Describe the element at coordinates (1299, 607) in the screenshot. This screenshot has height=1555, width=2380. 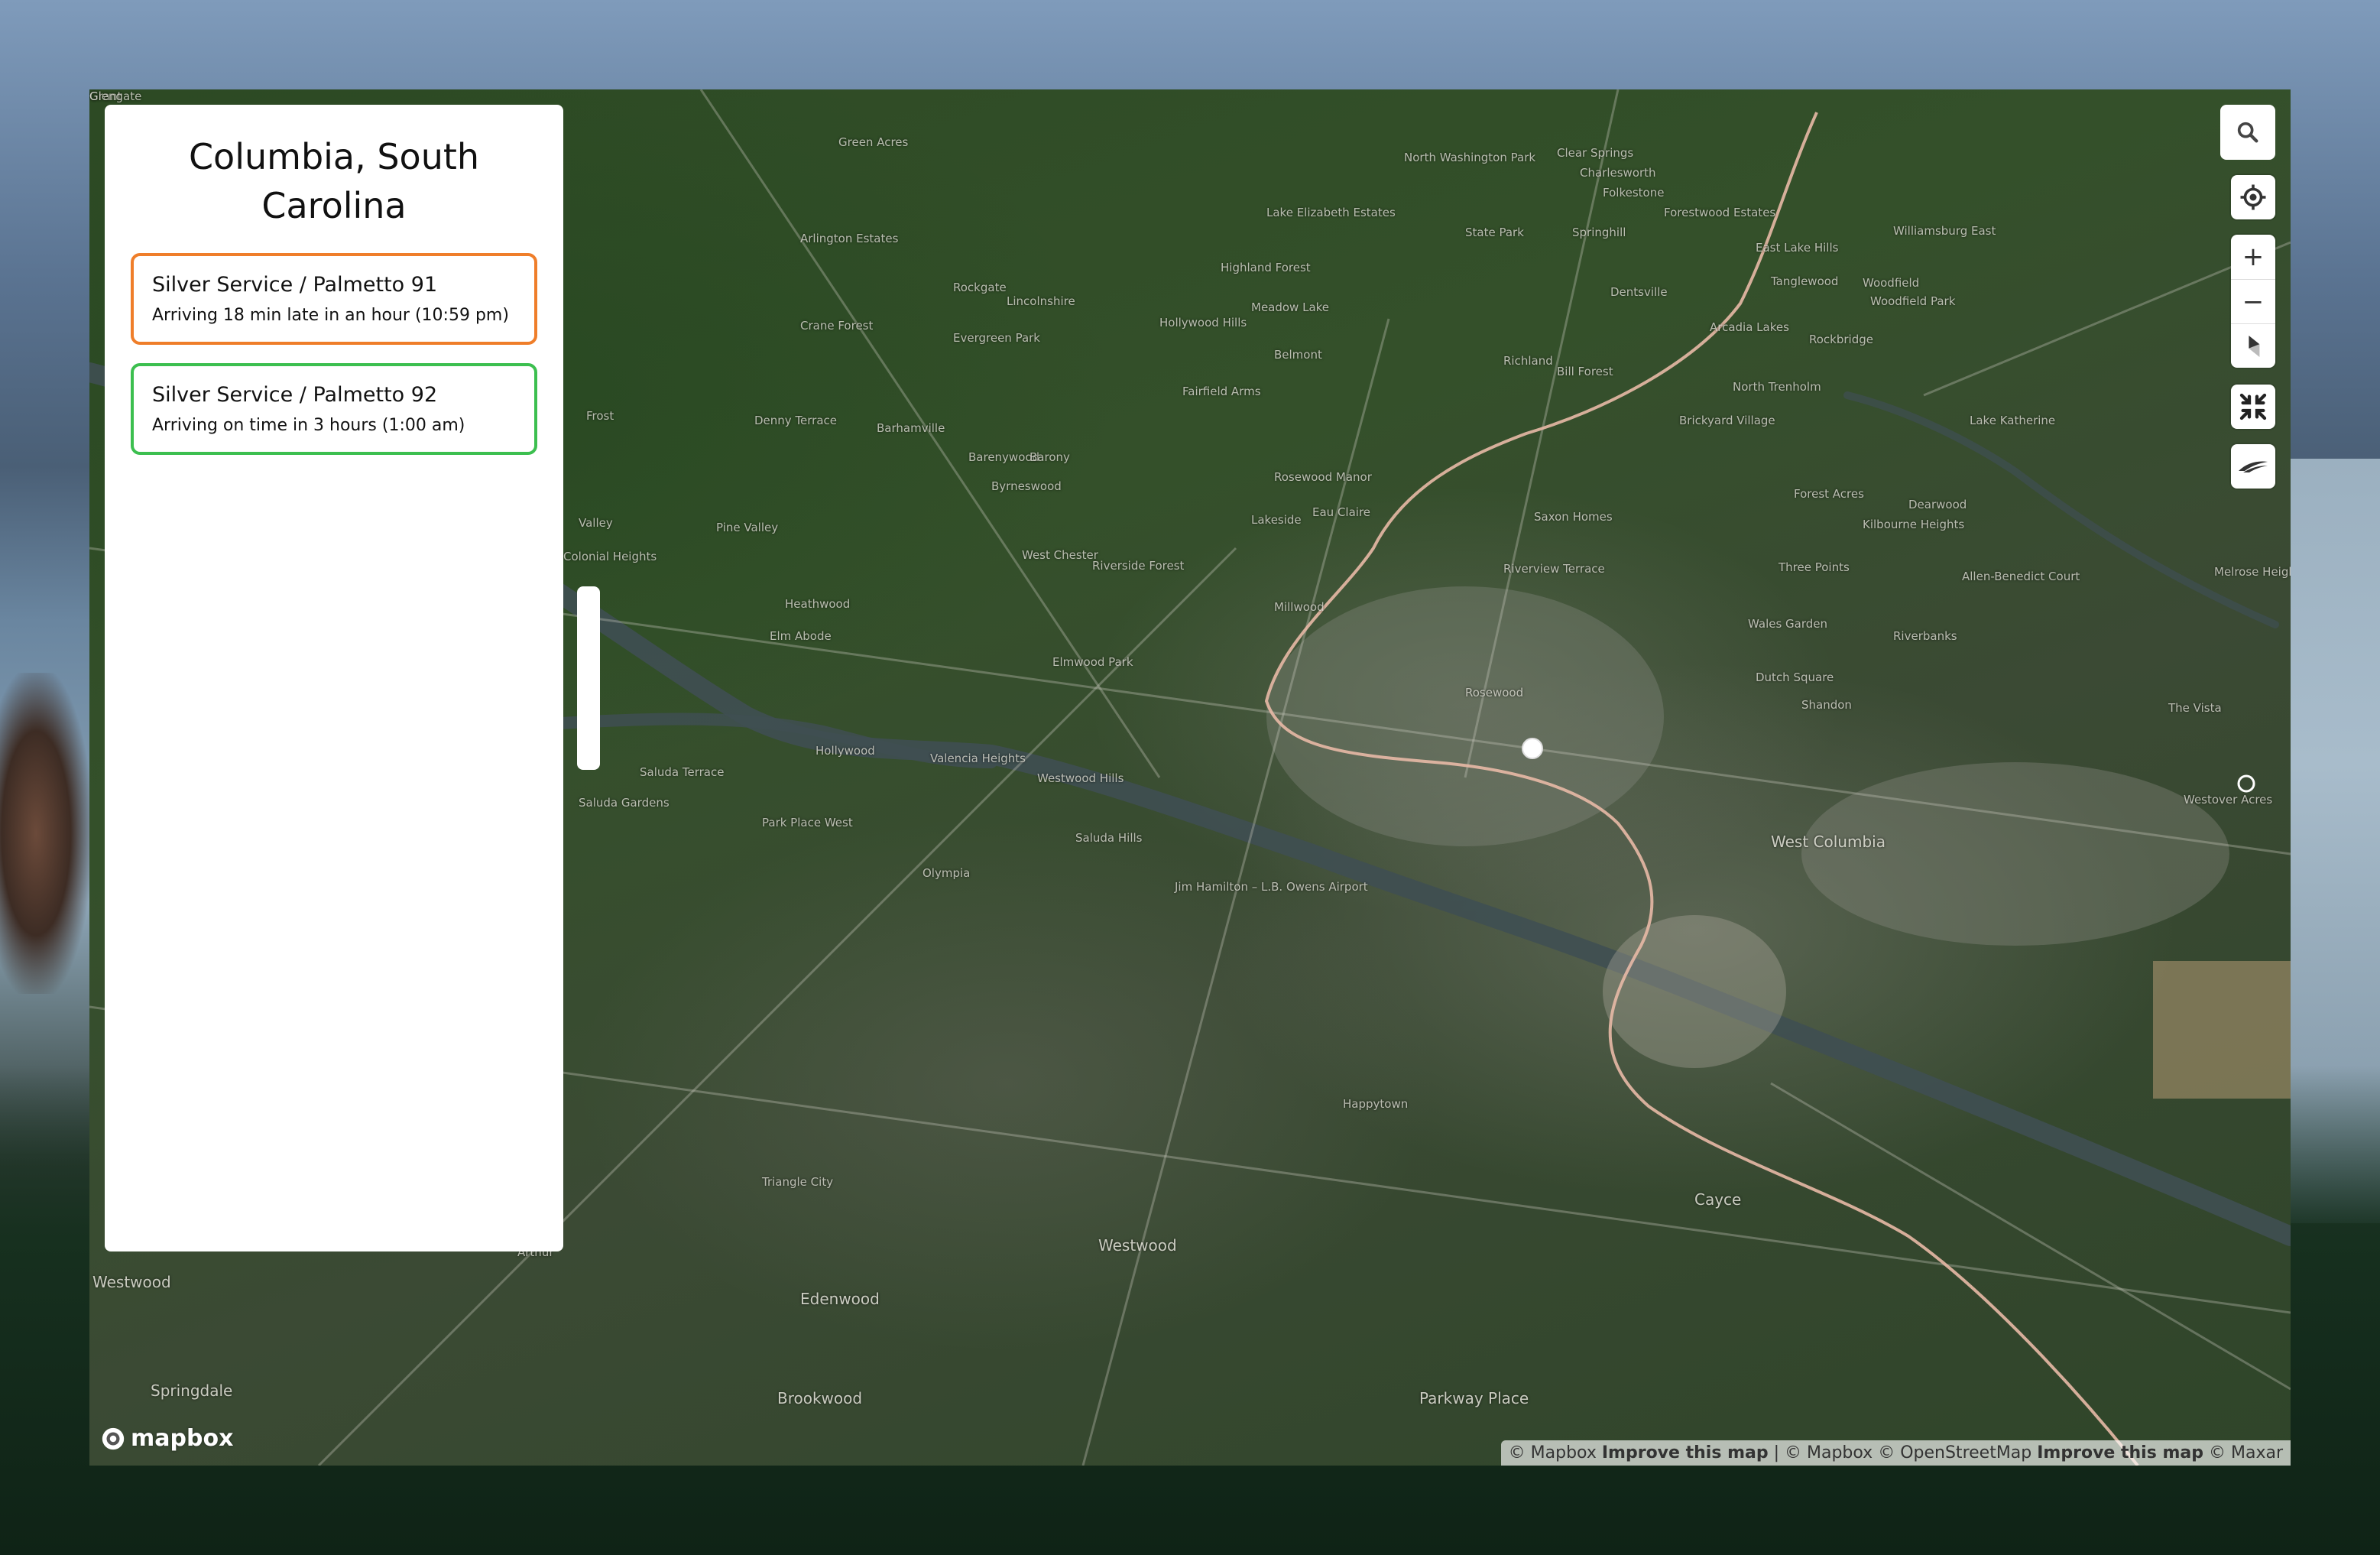
I see `place-label: Millwood` at that location.